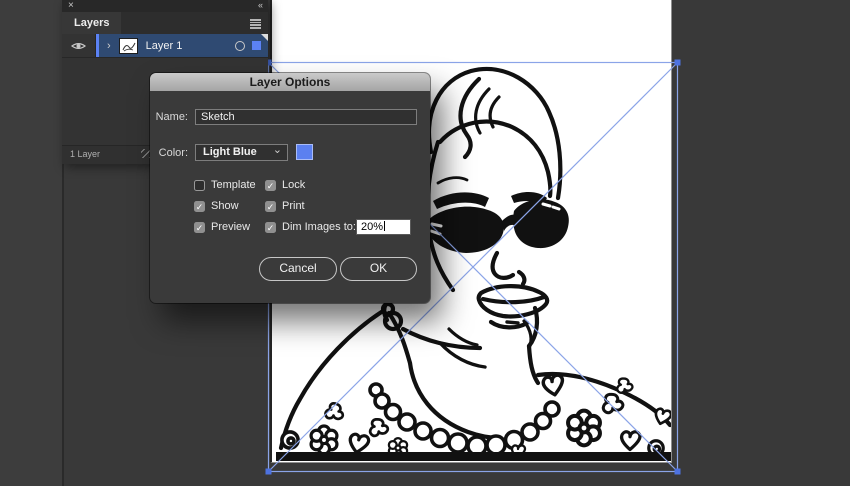 This screenshot has width=850, height=486. I want to click on dock-gutter, so click(32, 243).